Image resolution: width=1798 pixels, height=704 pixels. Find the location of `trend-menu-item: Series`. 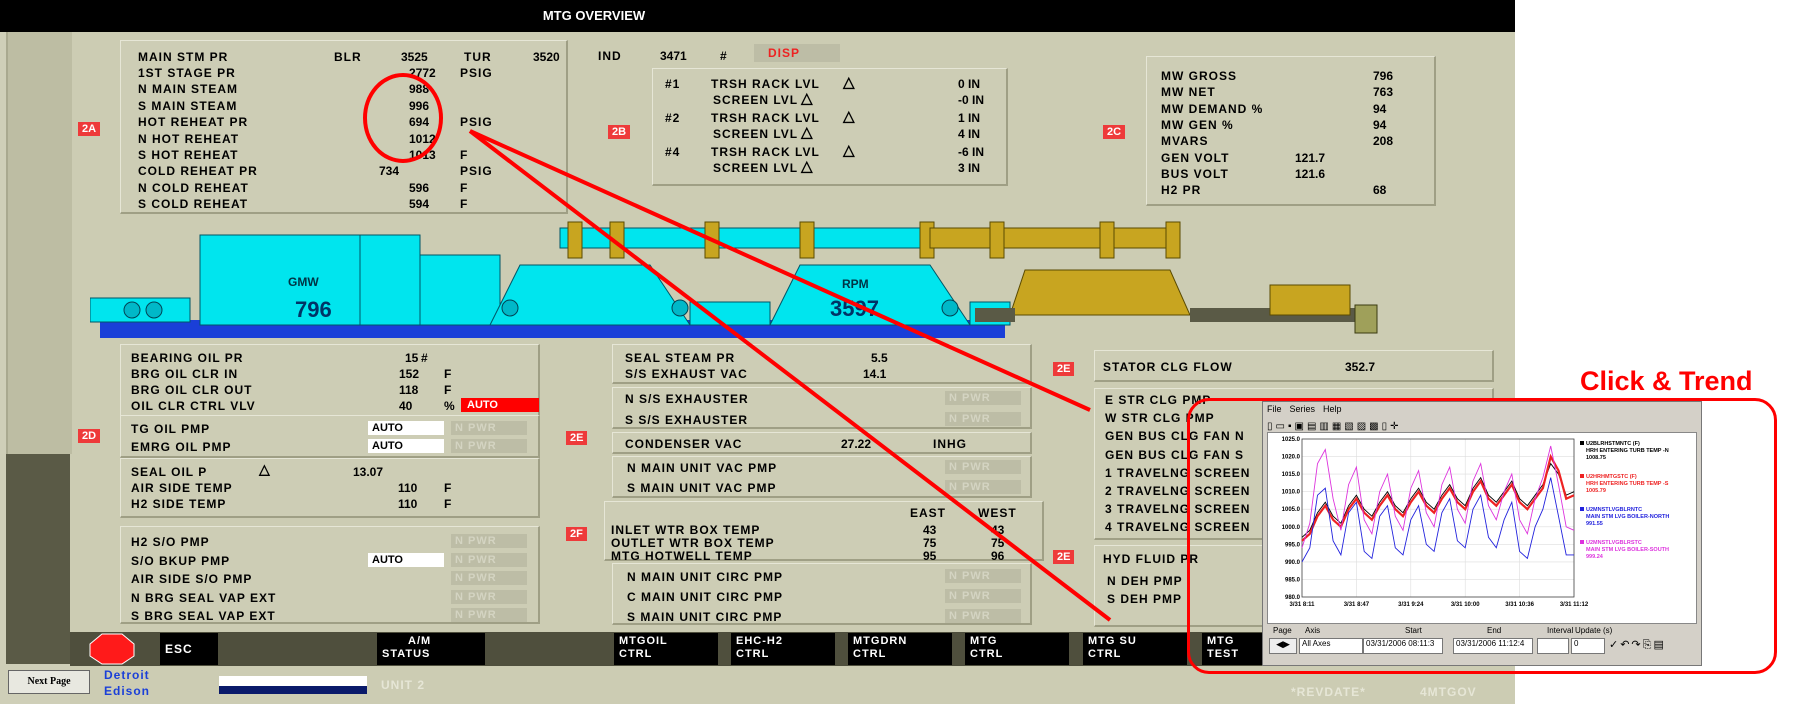

trend-menu-item: Series is located at coordinates (1303, 409).